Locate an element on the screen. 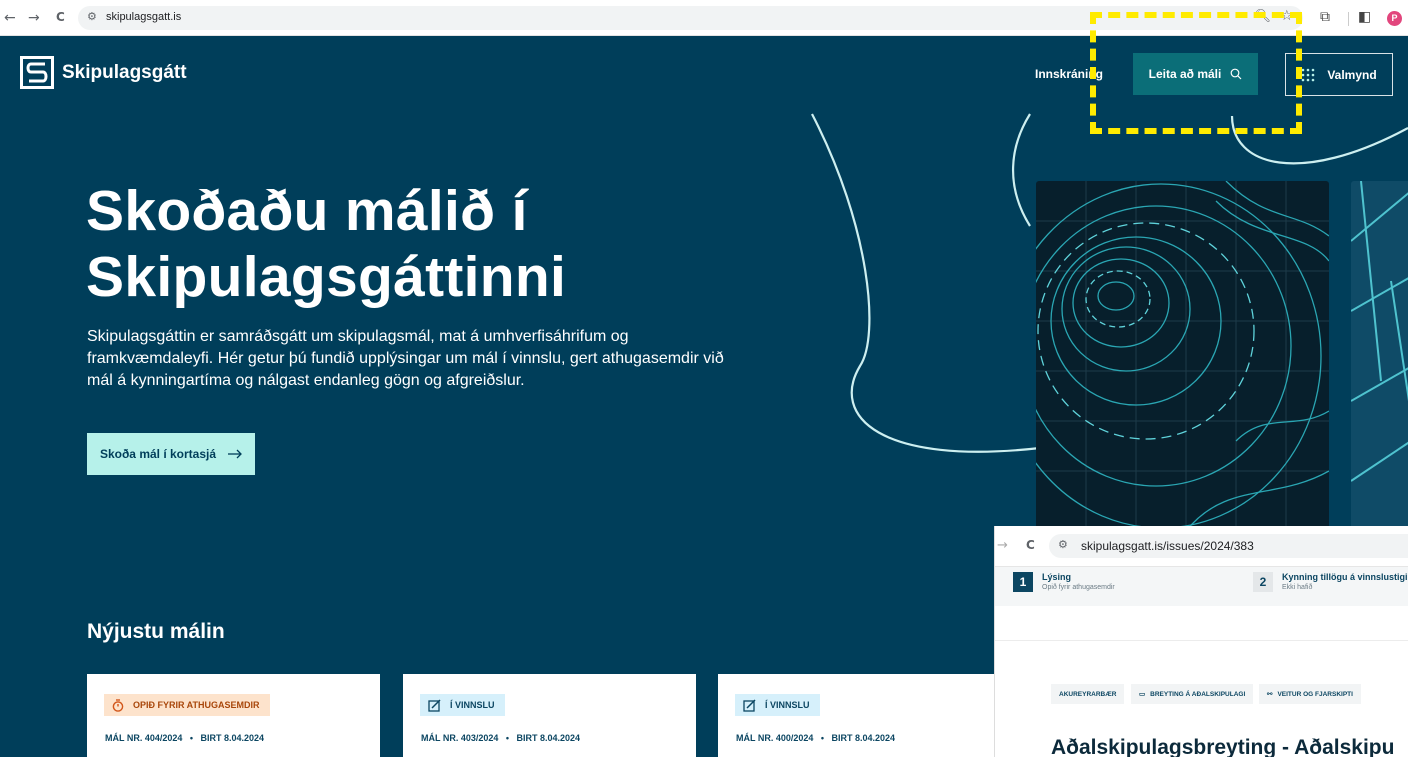 The height and width of the screenshot is (757, 1408). tag-municipality: AKUREYRARBÆR is located at coordinates (1088, 694).